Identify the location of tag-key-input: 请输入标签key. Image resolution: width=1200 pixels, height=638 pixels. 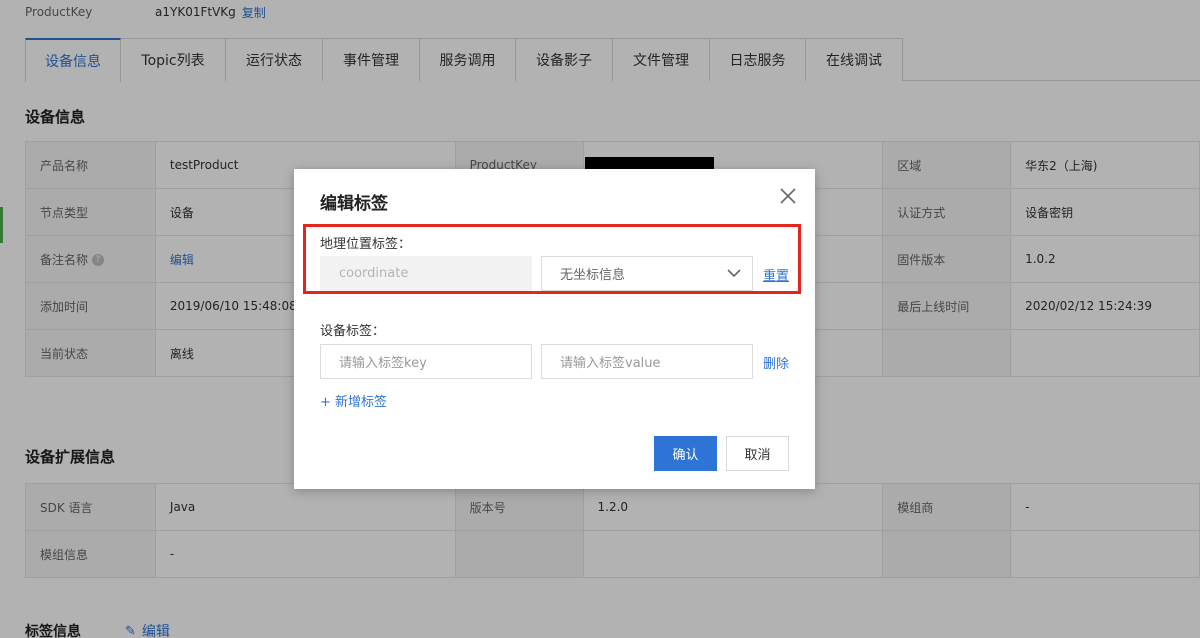
(426, 361).